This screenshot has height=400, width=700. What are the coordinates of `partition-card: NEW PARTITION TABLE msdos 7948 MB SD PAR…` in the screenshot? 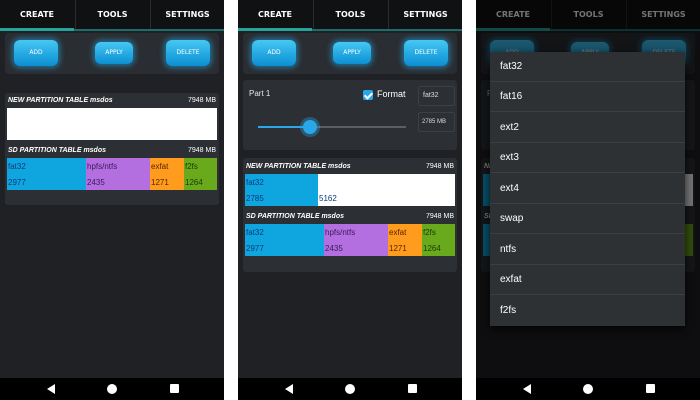 It's located at (112, 149).